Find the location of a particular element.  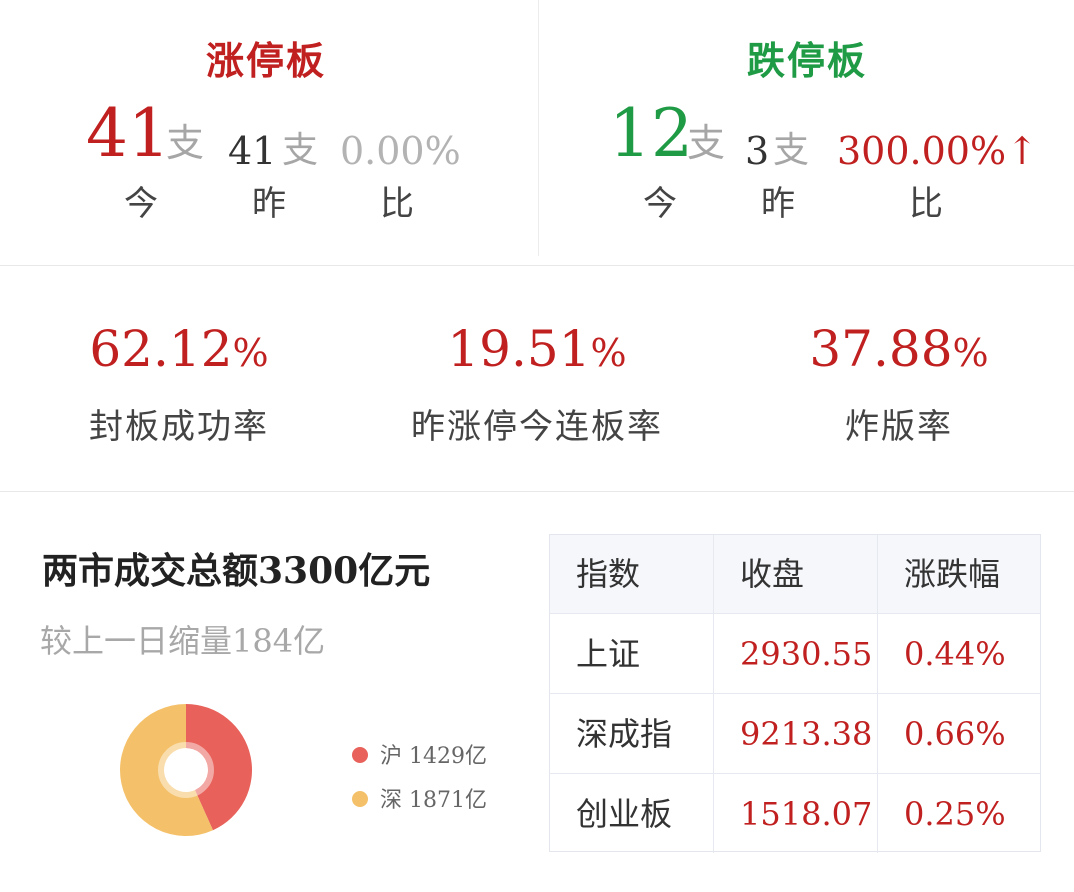

index-close: 1518.07 is located at coordinates (795, 813).